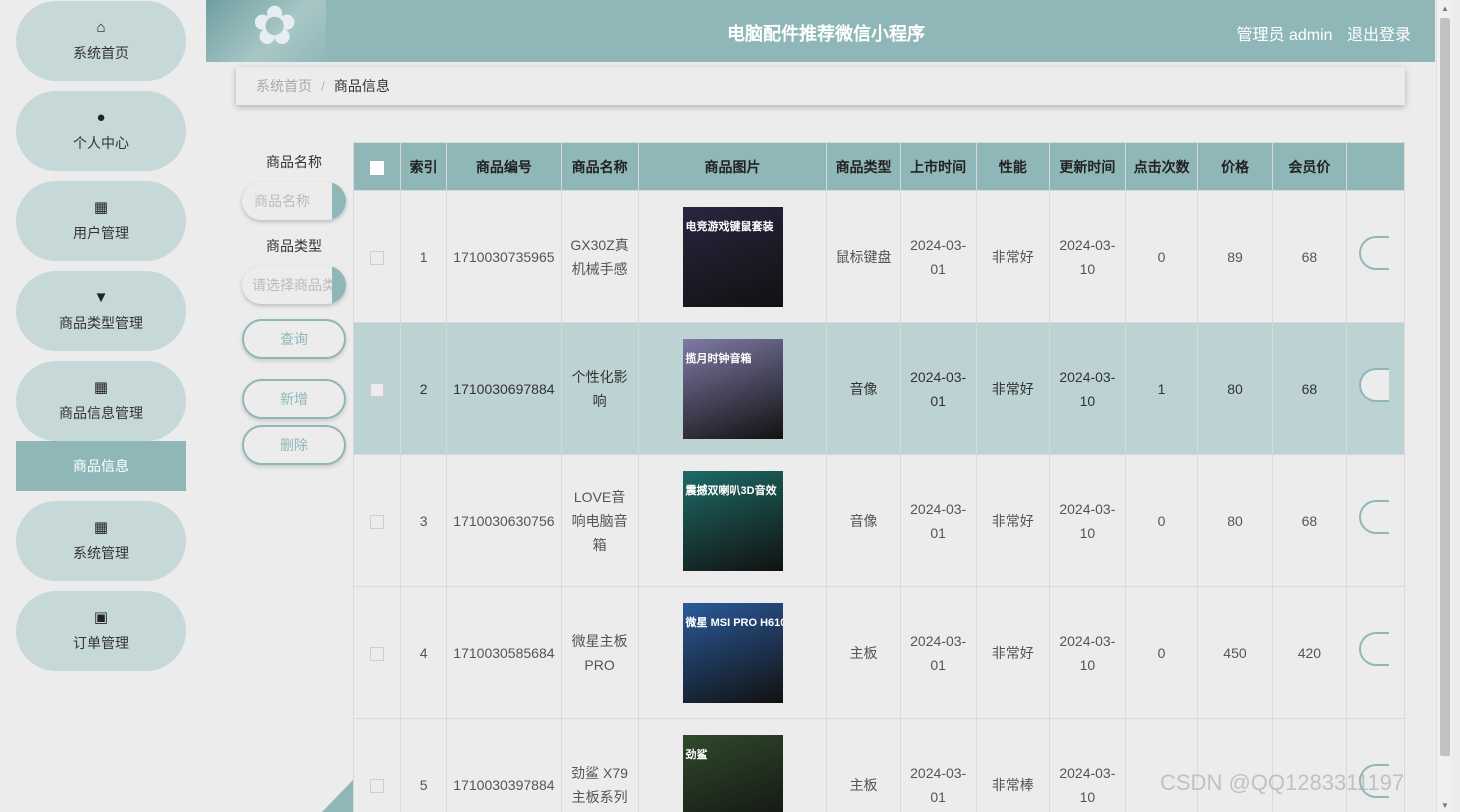 The height and width of the screenshot is (812, 1460). What do you see at coordinates (1235, 765) in the screenshot?
I see `price-cell` at bounding box center [1235, 765].